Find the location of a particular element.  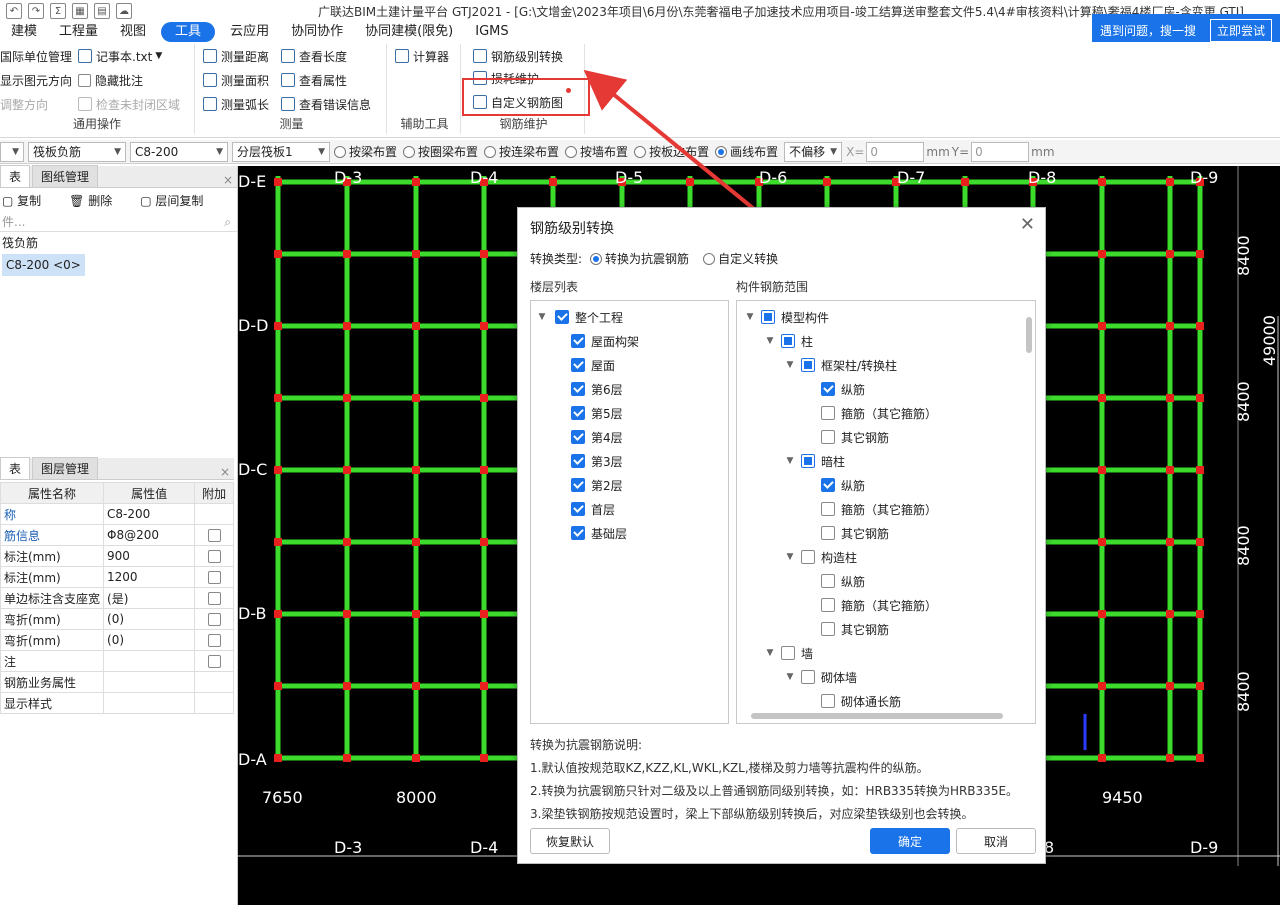

component-tree-item: 其它钢筋 is located at coordinates (846, 437).